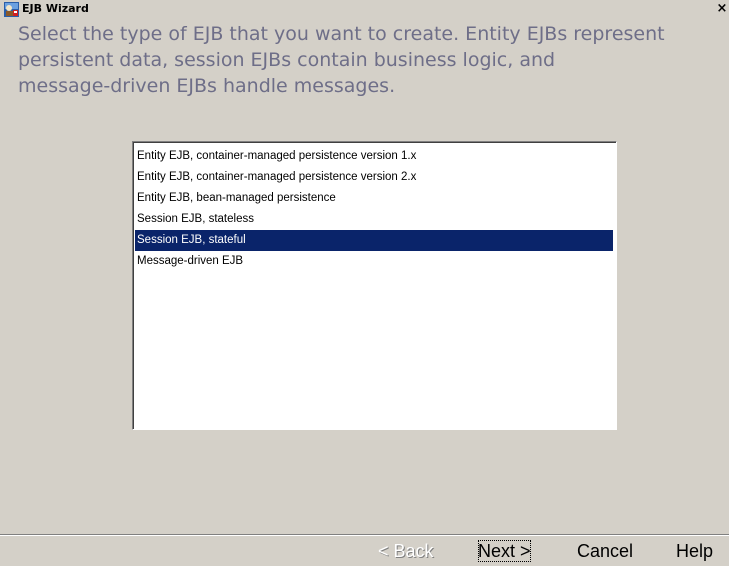 The height and width of the screenshot is (566, 729). I want to click on close-icon: ×, so click(721, 9).